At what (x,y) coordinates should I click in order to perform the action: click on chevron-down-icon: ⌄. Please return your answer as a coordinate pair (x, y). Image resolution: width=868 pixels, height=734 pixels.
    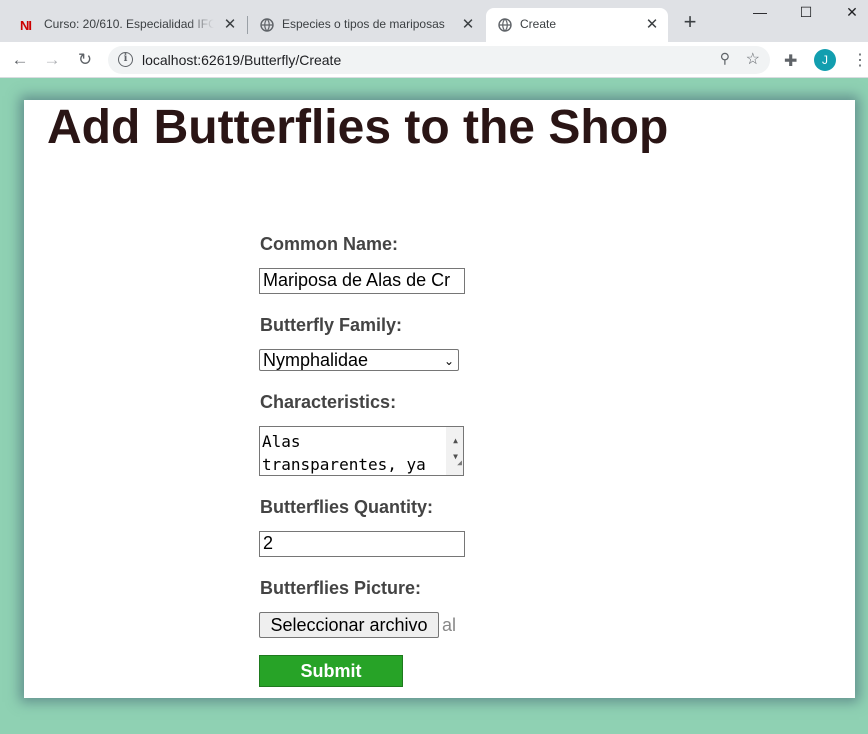
    Looking at the image, I should click on (448, 361).